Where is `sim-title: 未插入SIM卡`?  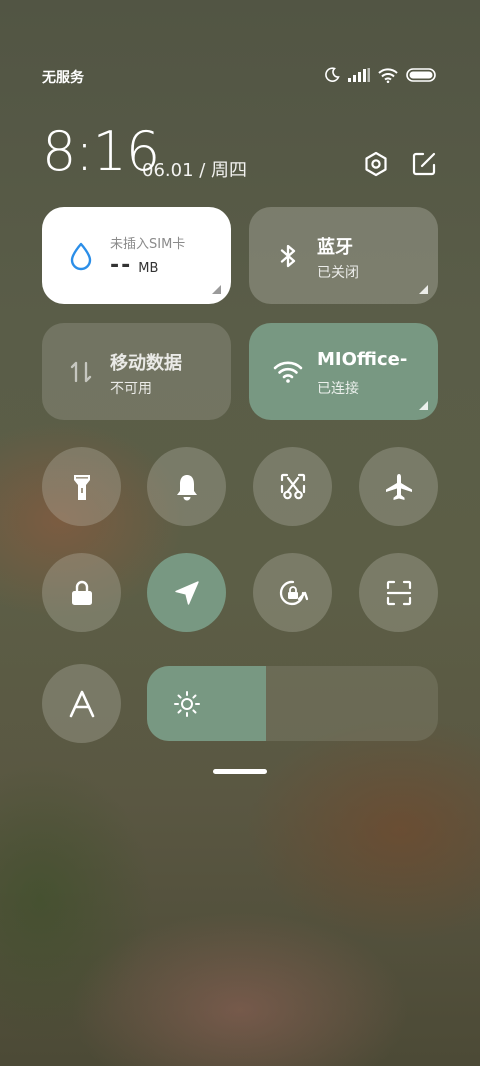 sim-title: 未插入SIM卡 is located at coordinates (148, 244).